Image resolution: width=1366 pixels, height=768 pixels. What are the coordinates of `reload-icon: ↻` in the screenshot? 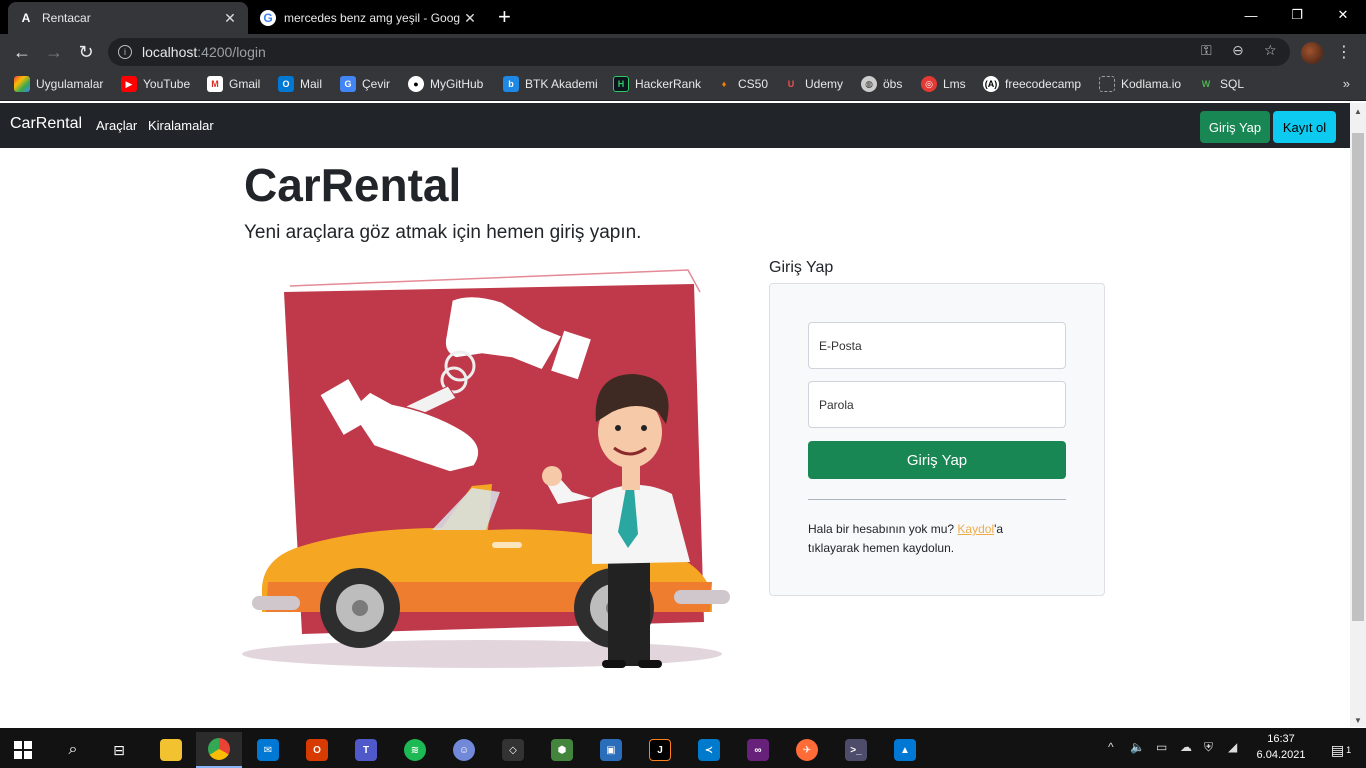 It's located at (86, 52).